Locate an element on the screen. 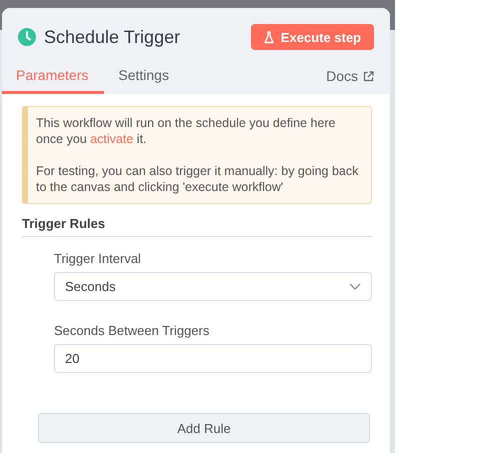 This screenshot has width=478, height=453. field-label: Seconds Between Triggers is located at coordinates (132, 330).